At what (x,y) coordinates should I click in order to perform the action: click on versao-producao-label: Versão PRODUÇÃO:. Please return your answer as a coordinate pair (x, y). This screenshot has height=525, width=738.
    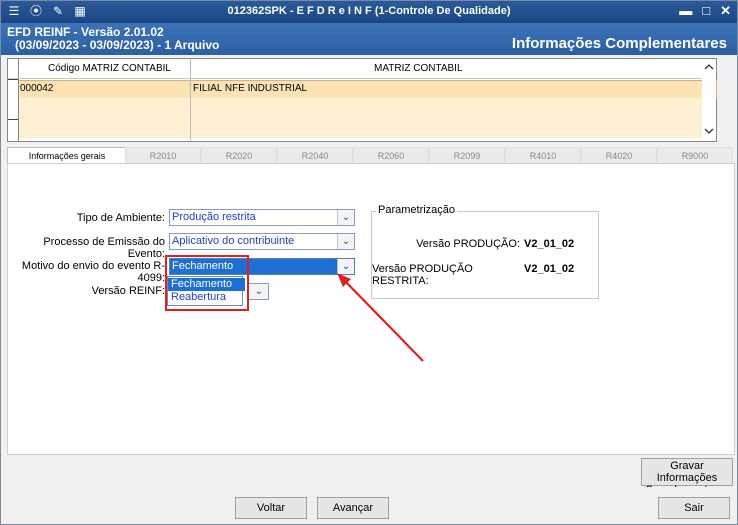
    Looking at the image, I should click on (468, 244).